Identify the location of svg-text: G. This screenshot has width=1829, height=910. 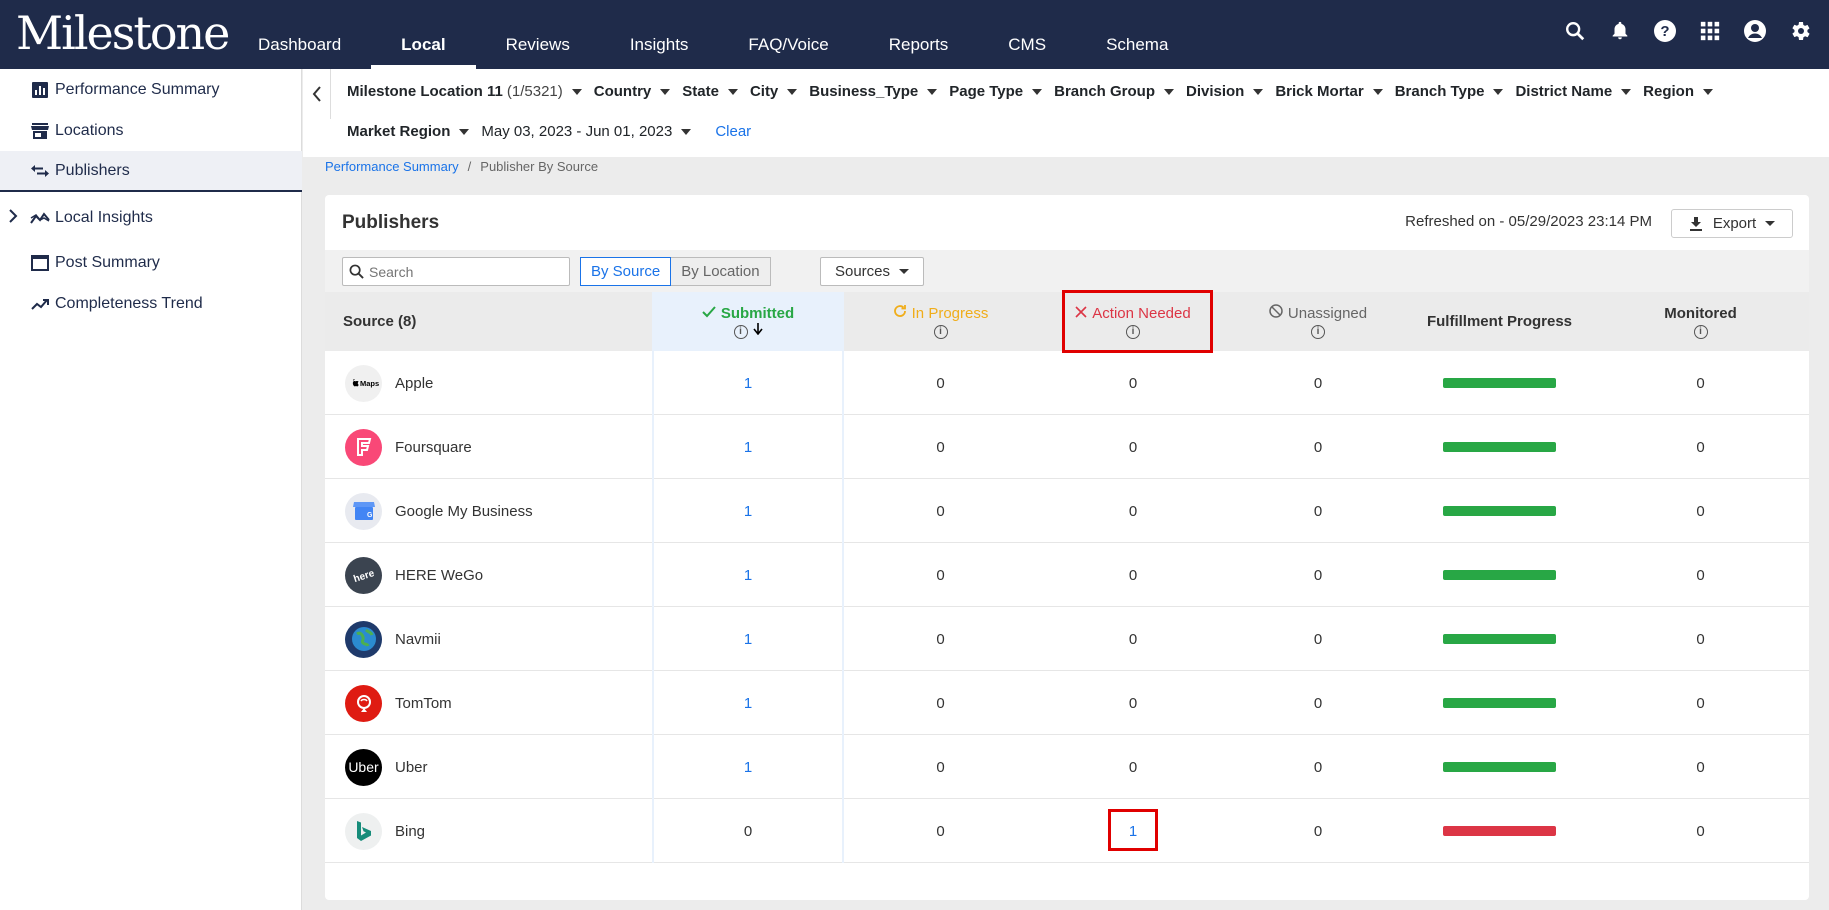
(370, 515).